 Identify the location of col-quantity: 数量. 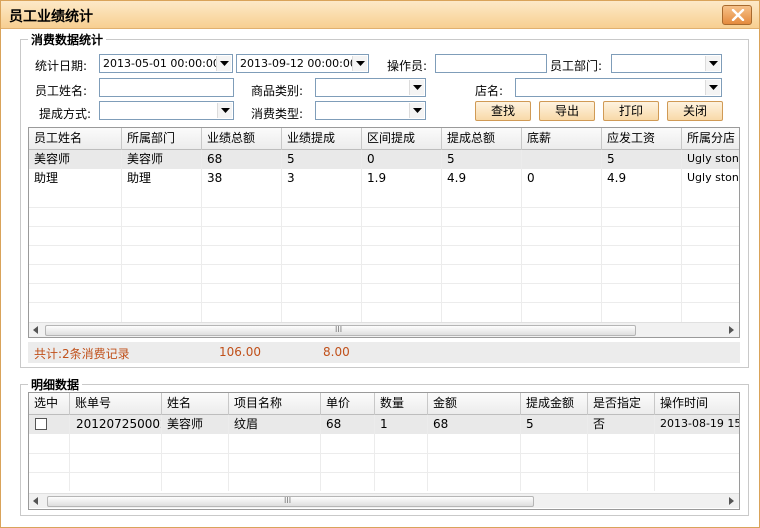
(401, 404).